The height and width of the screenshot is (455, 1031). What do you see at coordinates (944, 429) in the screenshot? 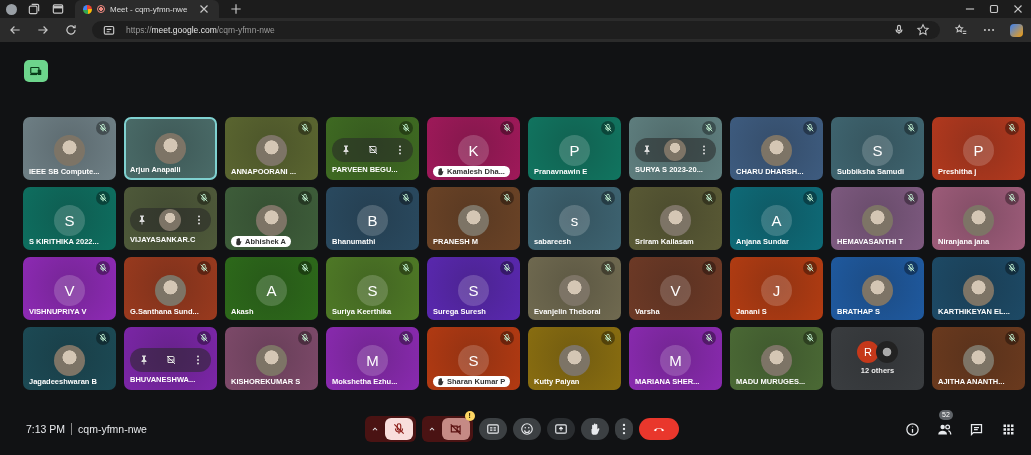
I see `people-icon` at bounding box center [944, 429].